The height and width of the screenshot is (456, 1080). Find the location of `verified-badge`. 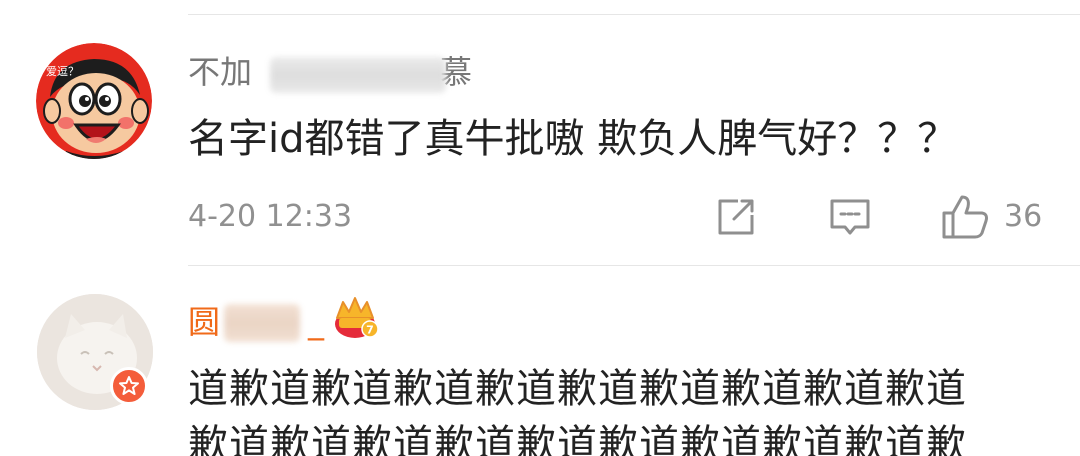

verified-badge is located at coordinates (129, 386).